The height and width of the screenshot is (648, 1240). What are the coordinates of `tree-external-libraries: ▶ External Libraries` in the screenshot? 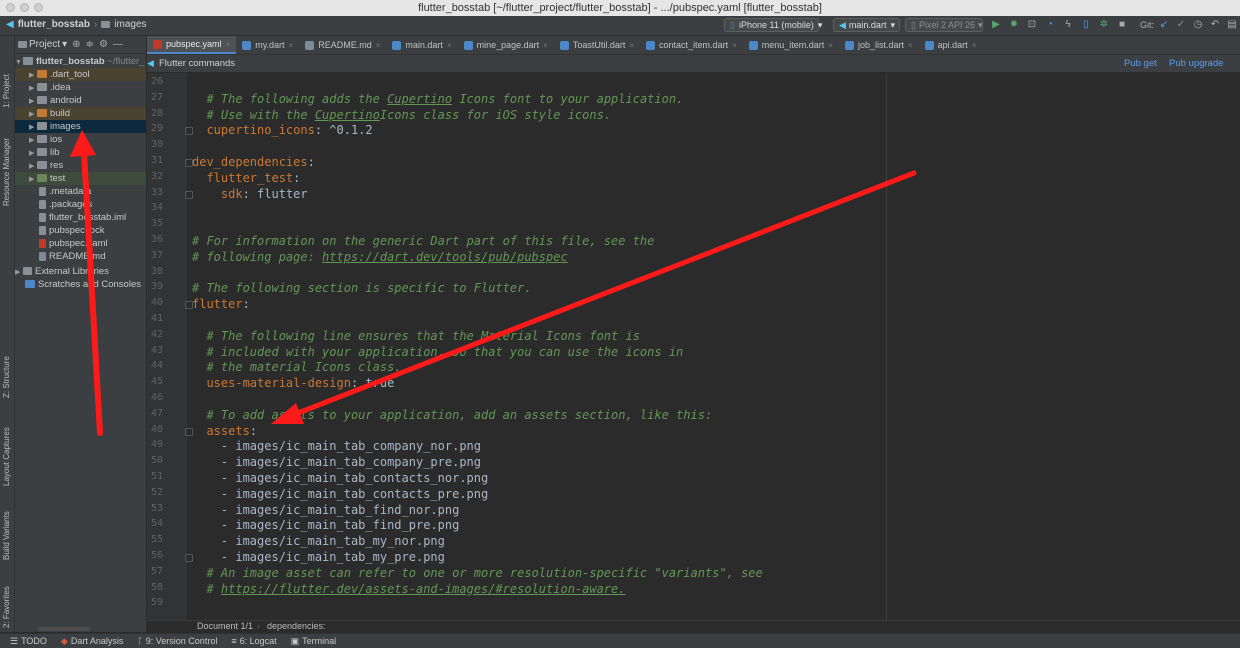 It's located at (80, 271).